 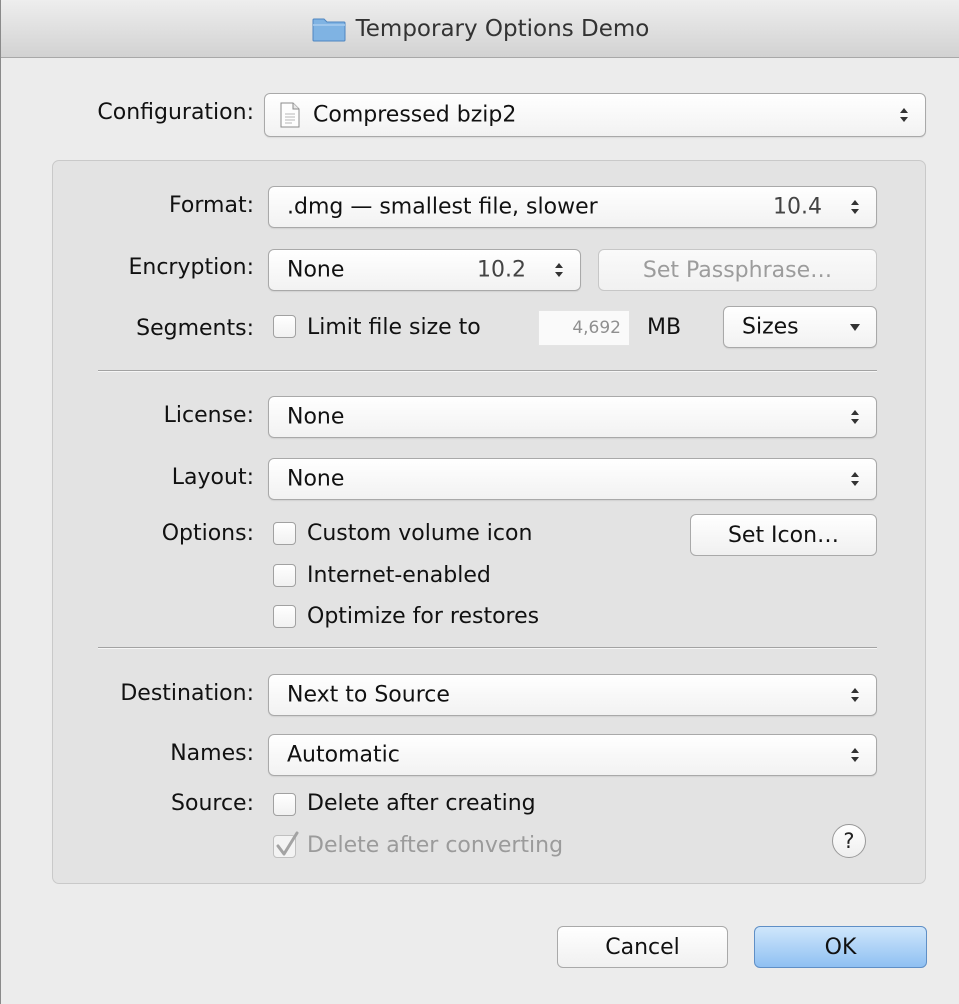 What do you see at coordinates (415, 115) in the screenshot?
I see `configuration-value: Compressed bzip2` at bounding box center [415, 115].